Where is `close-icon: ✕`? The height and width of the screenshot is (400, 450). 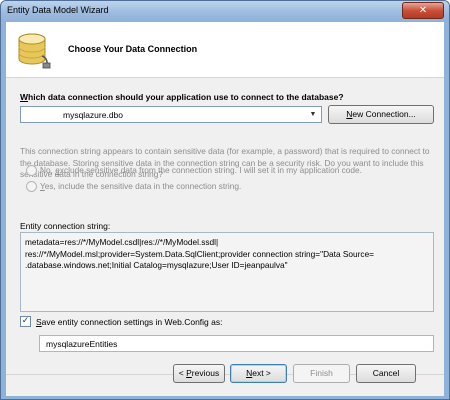
close-icon: ✕ is located at coordinates (423, 10).